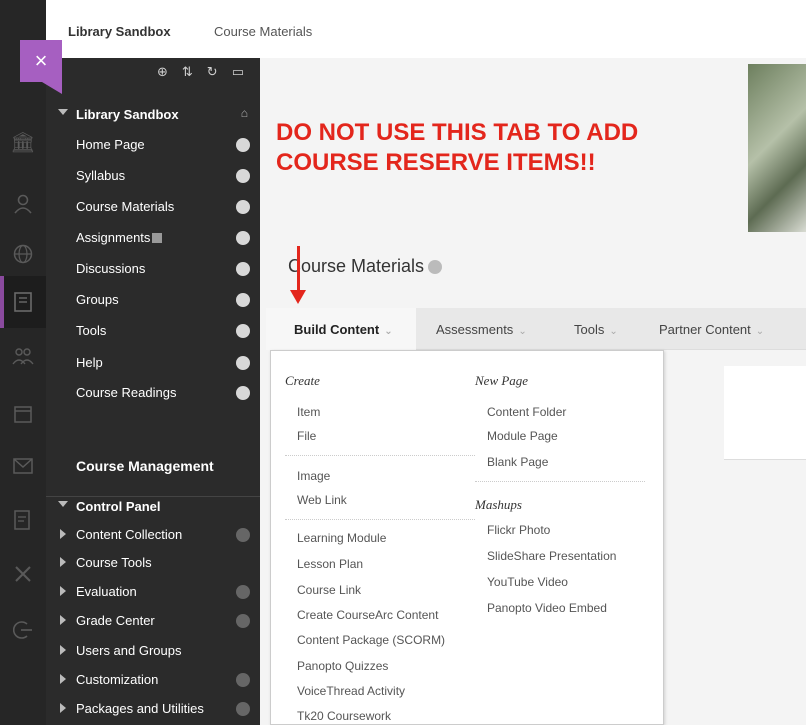 This screenshot has height=725, width=806. Describe the element at coordinates (187, 72) in the screenshot. I see `sort-icon: ⇅` at that location.